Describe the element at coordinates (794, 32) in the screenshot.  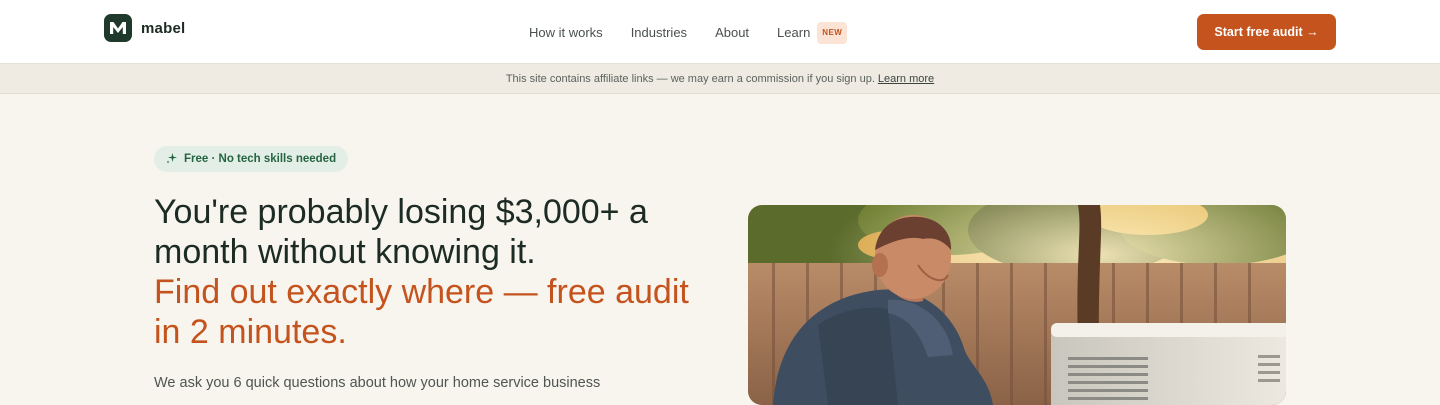
I see `nav-learn-label: Learn` at that location.